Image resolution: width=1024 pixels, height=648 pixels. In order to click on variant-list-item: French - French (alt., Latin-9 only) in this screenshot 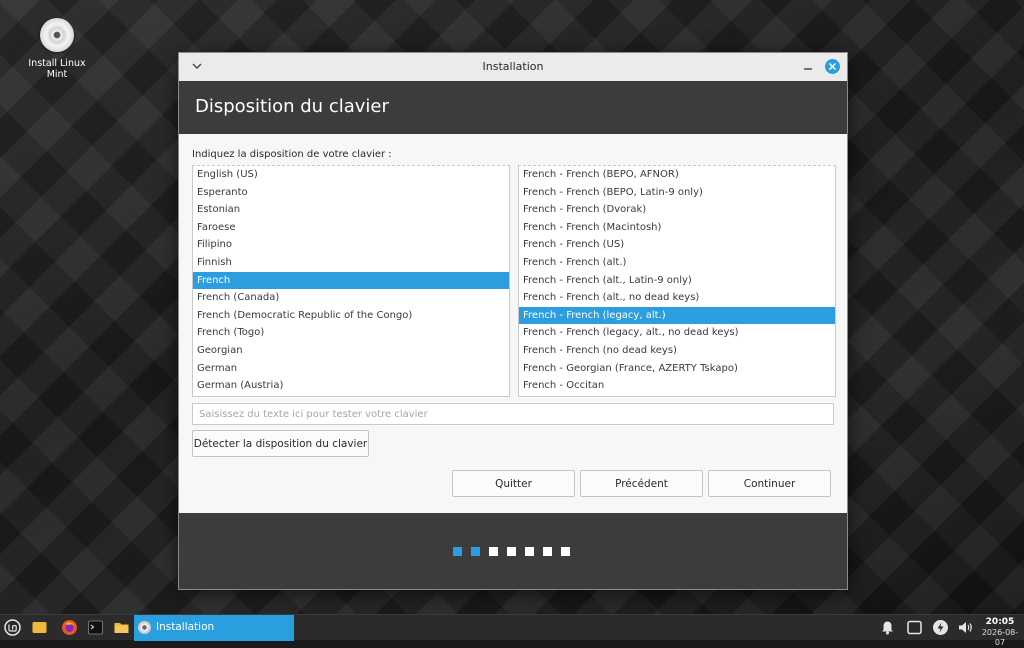, I will do `click(677, 281)`.